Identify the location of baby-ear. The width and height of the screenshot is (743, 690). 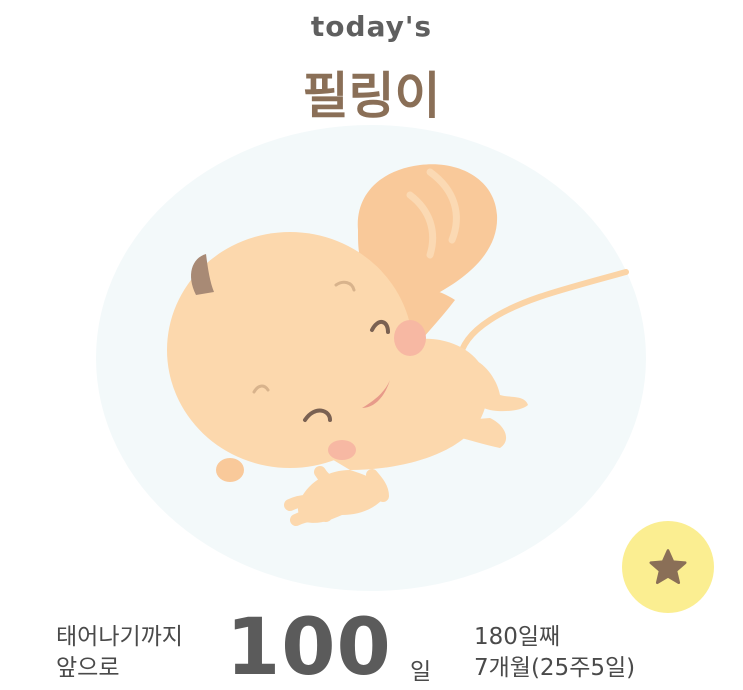
(230, 470).